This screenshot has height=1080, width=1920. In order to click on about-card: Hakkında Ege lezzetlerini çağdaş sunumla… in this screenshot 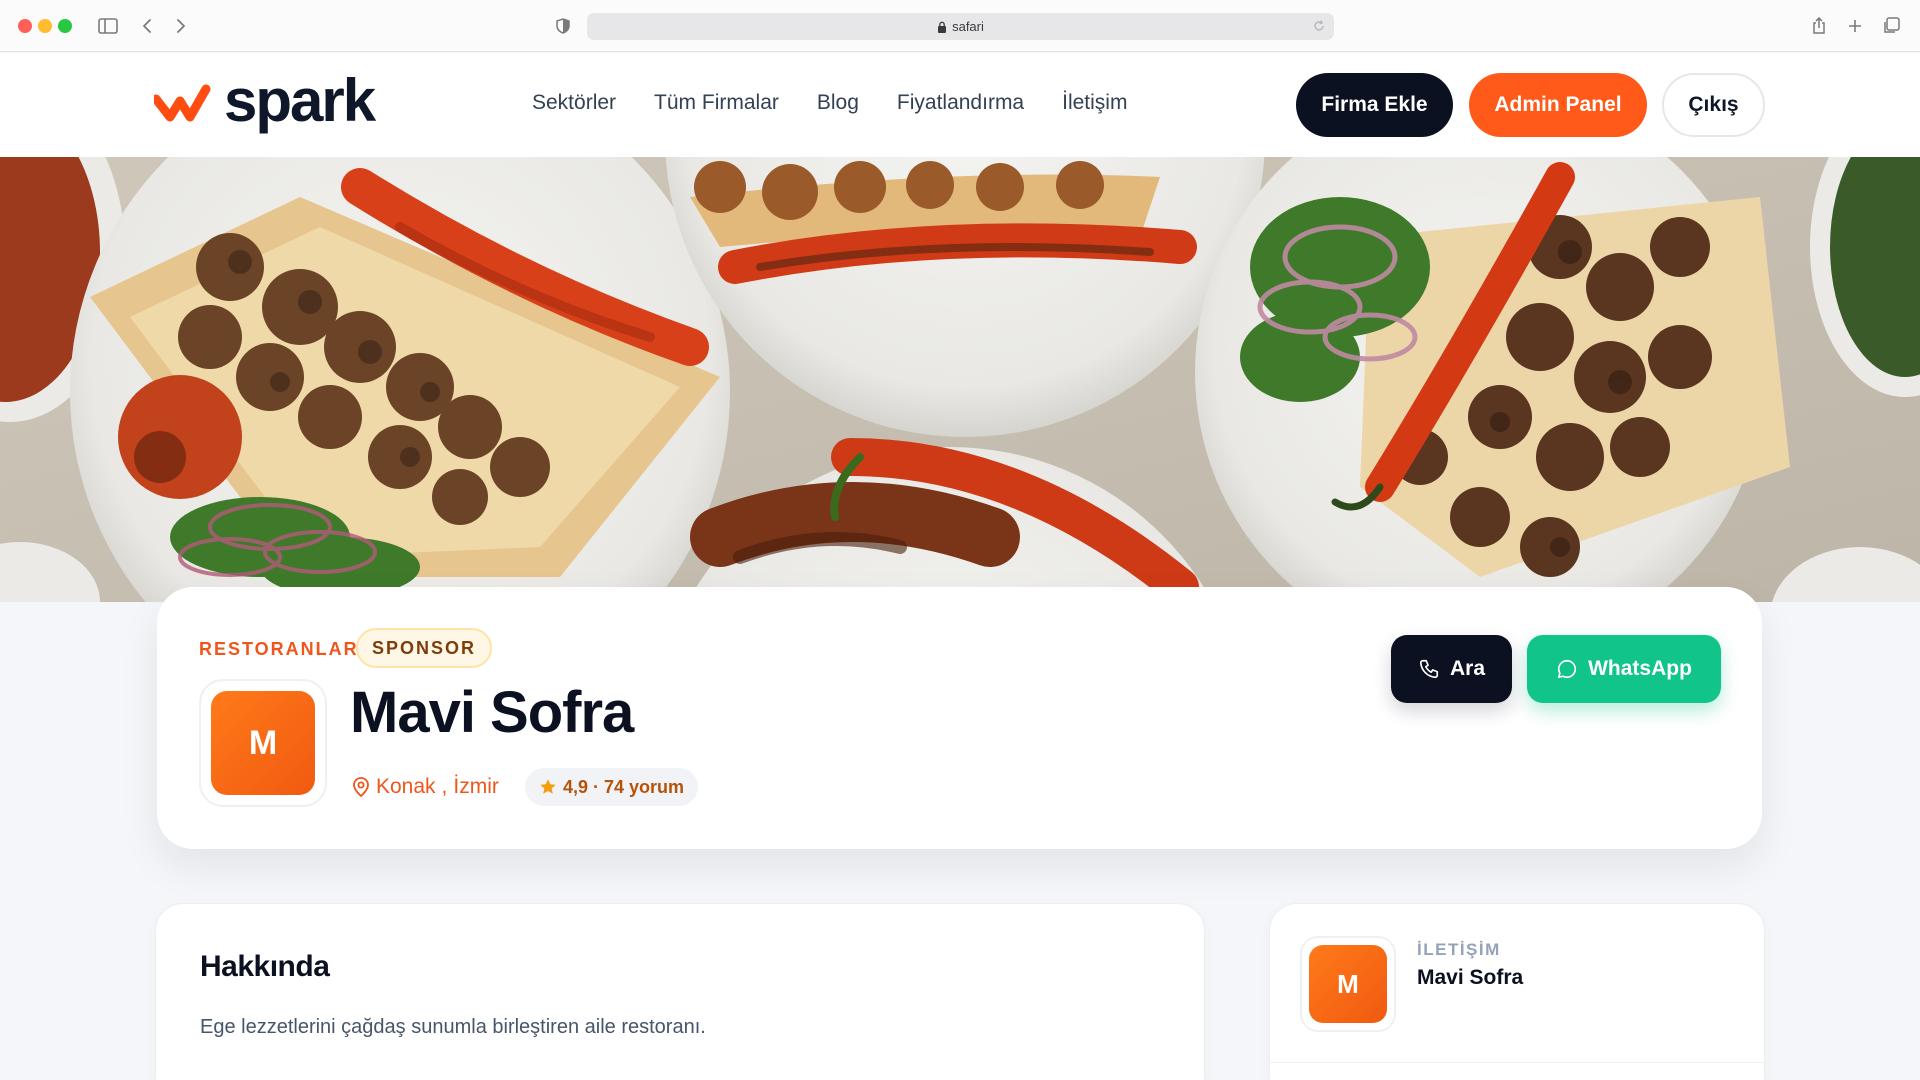, I will do `click(680, 991)`.